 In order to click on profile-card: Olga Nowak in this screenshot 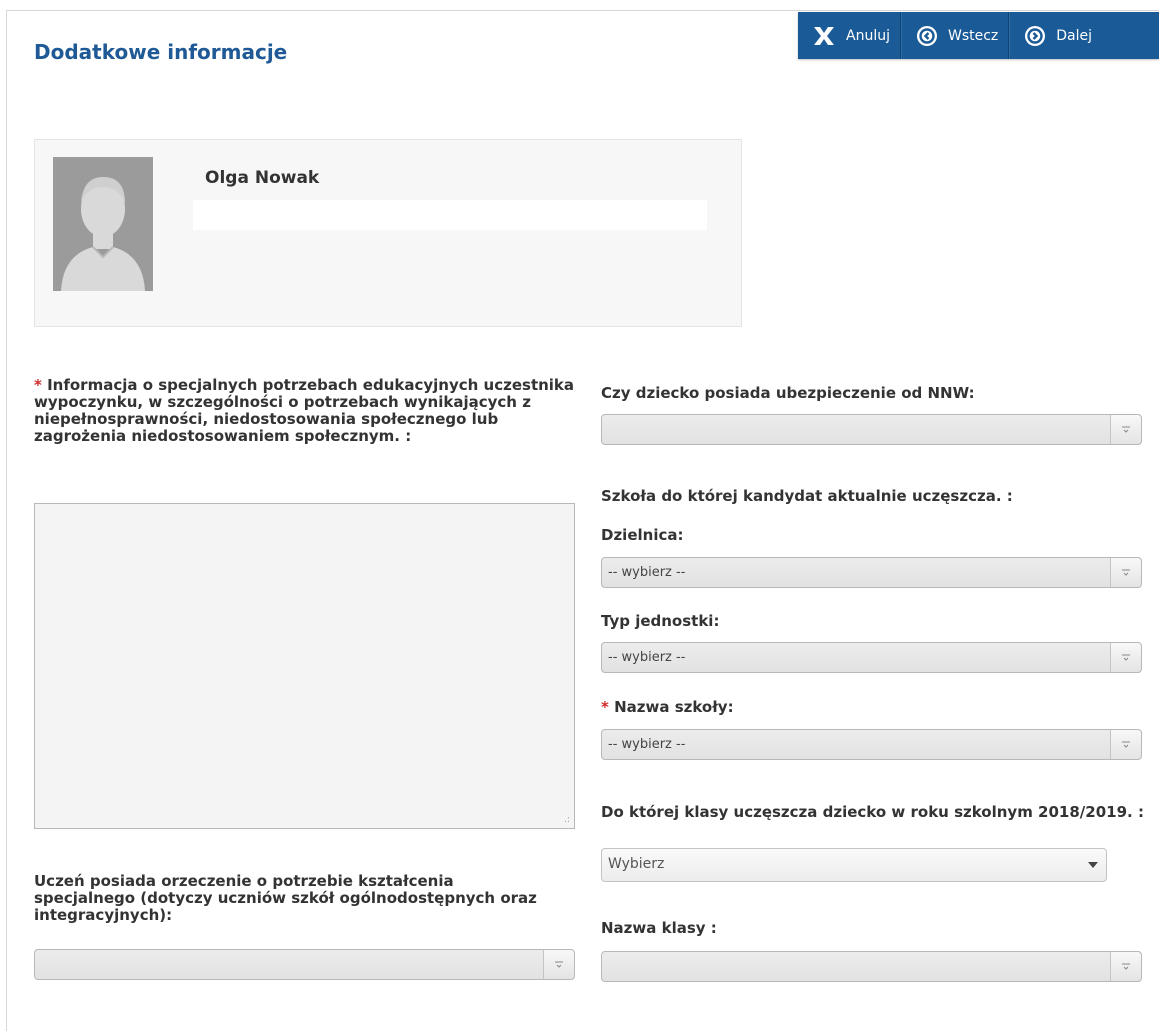, I will do `click(388, 233)`.